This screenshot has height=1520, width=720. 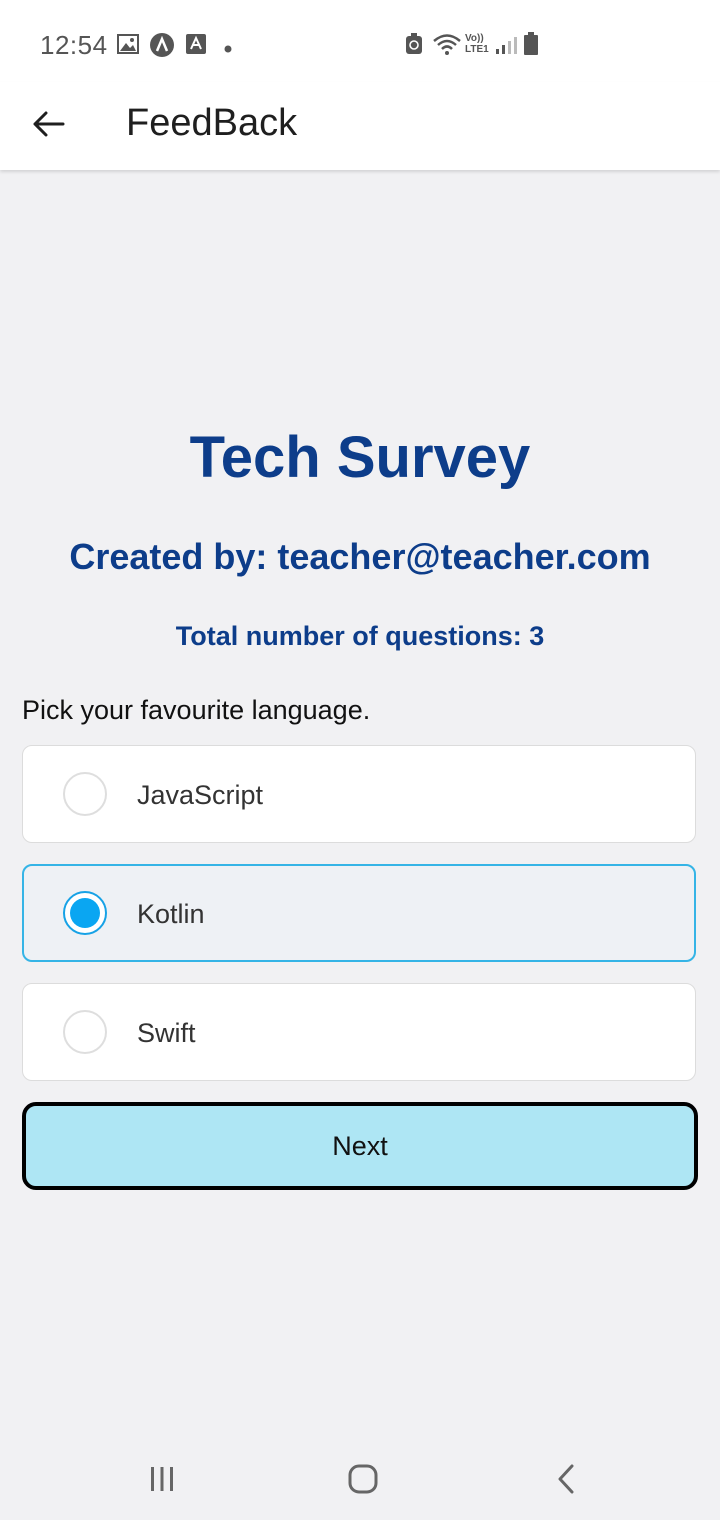 I want to click on back-button, so click(x=48, y=126).